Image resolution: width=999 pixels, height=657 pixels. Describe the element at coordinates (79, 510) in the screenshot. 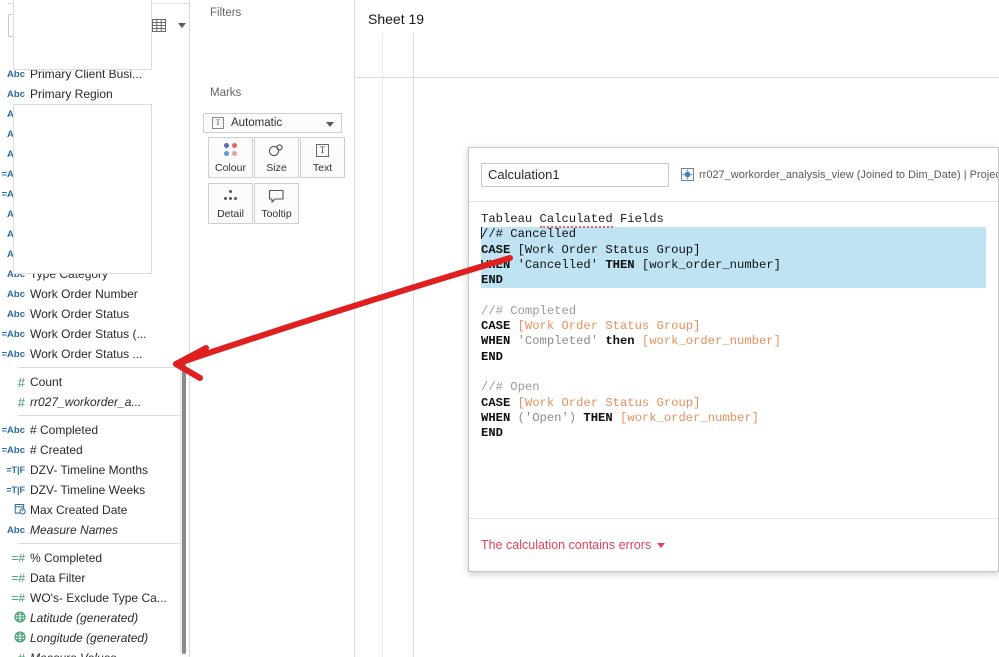

I see `field-list-item-label: Max Created Date` at that location.